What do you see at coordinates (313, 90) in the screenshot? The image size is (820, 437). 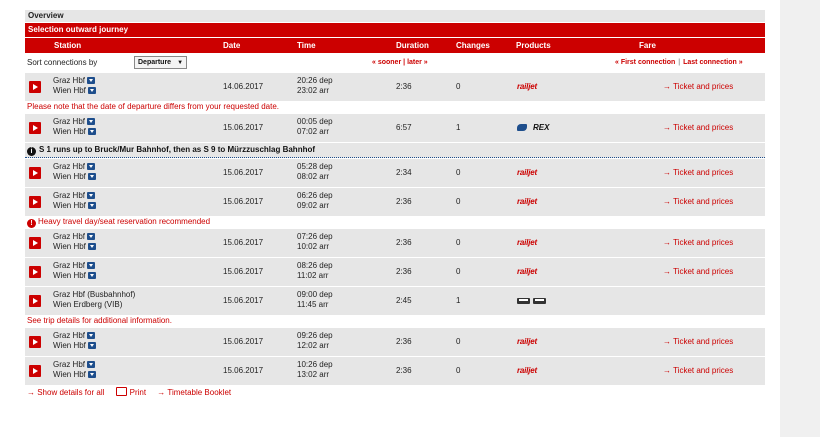 I see `arrival-time: 23:02 arr` at bounding box center [313, 90].